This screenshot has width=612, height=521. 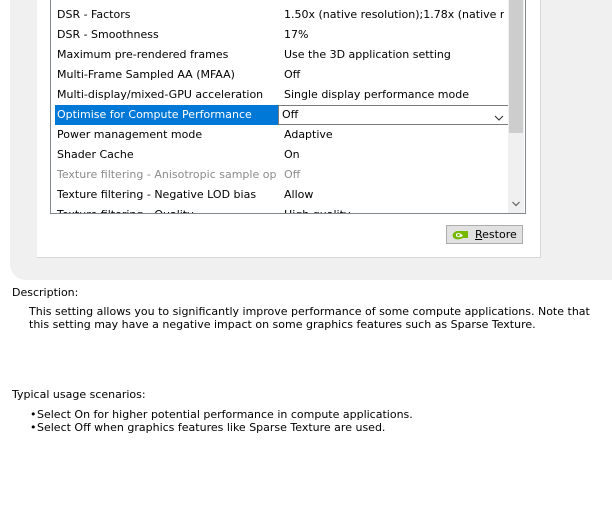 I want to click on setting-value: Use the 3D application setting, so click(x=367, y=54).